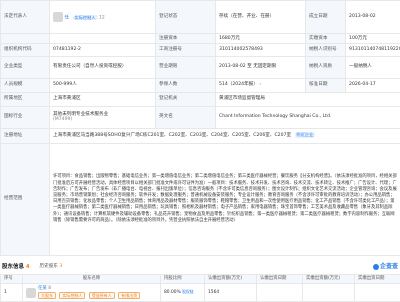 The height and width of the screenshot is (302, 400). Describe the element at coordinates (385, 267) in the screenshot. I see `brand-logo: 企查查` at that location.